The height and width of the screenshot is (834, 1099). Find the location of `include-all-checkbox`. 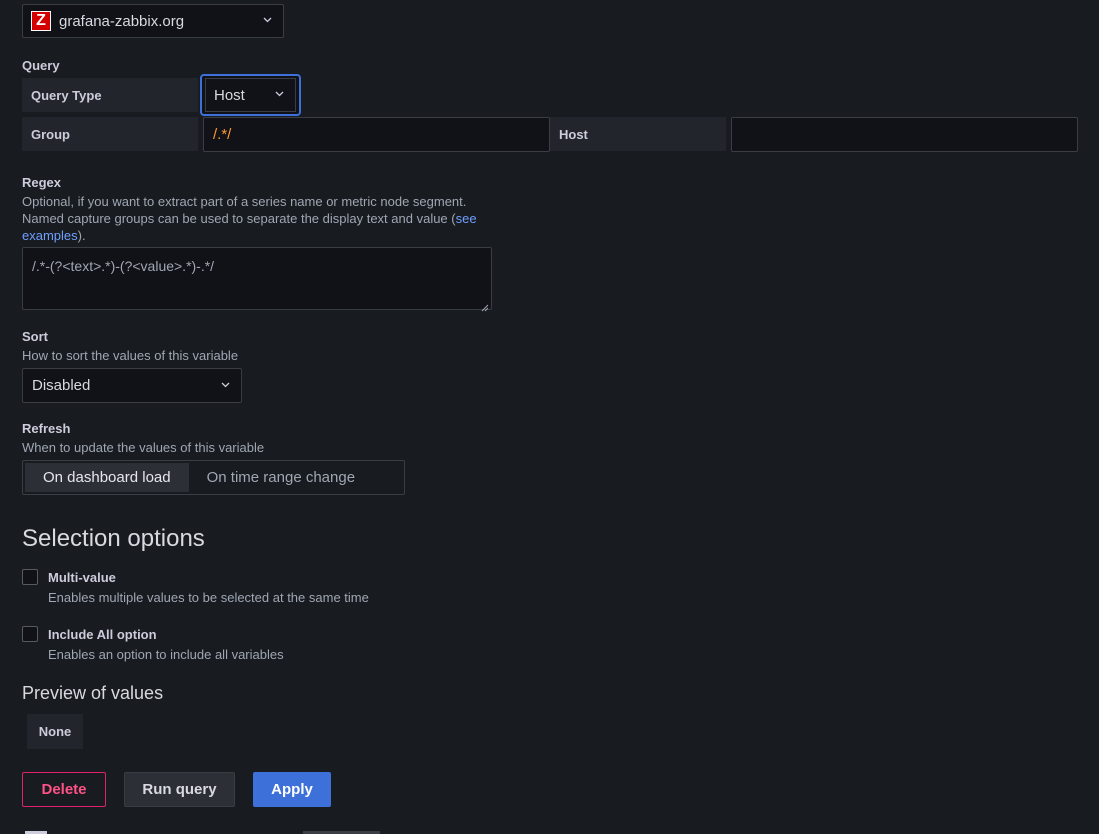

include-all-checkbox is located at coordinates (30, 634).